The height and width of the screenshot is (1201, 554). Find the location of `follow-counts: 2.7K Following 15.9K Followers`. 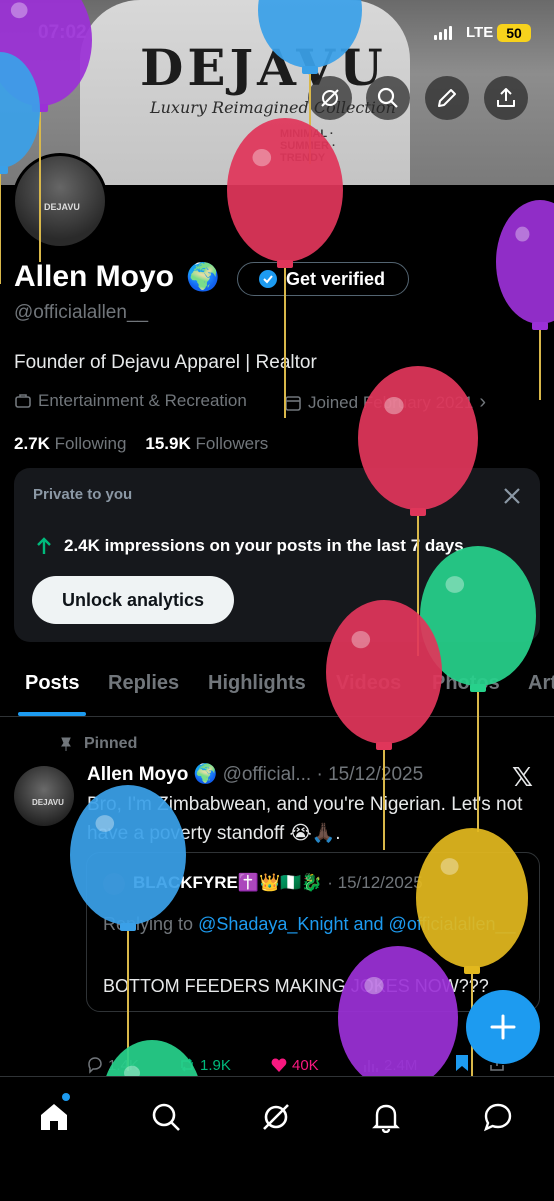

follow-counts: 2.7K Following 15.9K Followers is located at coordinates (141, 444).